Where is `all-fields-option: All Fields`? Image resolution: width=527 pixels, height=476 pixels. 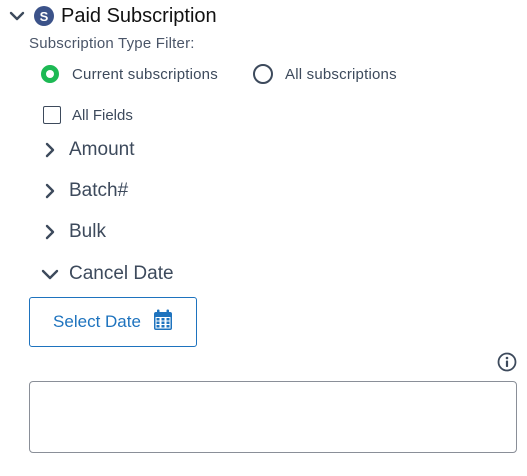
all-fields-option: All Fields is located at coordinates (88, 115).